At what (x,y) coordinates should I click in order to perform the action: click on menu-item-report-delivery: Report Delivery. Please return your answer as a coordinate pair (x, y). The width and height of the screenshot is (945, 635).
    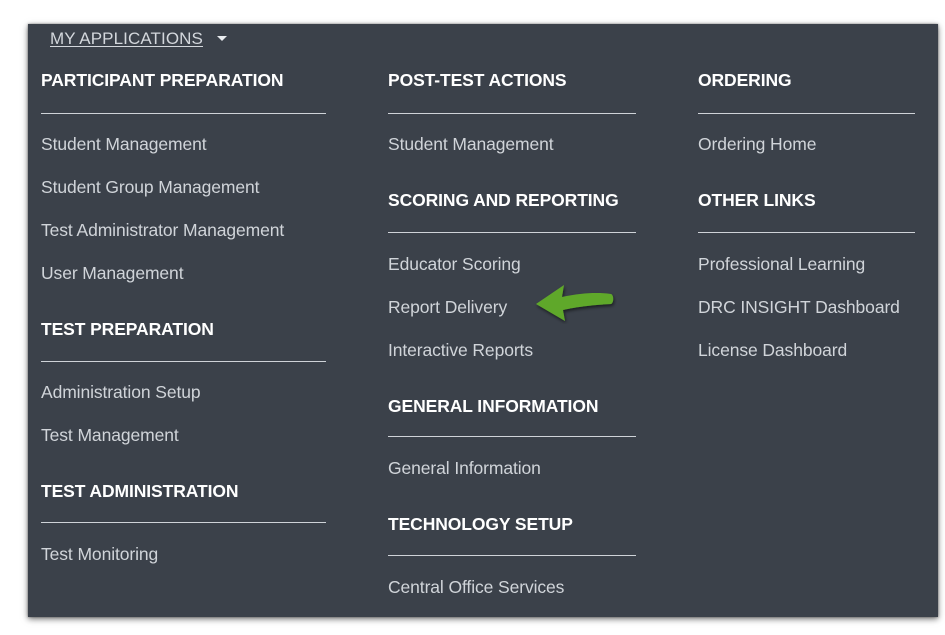
    Looking at the image, I should click on (447, 307).